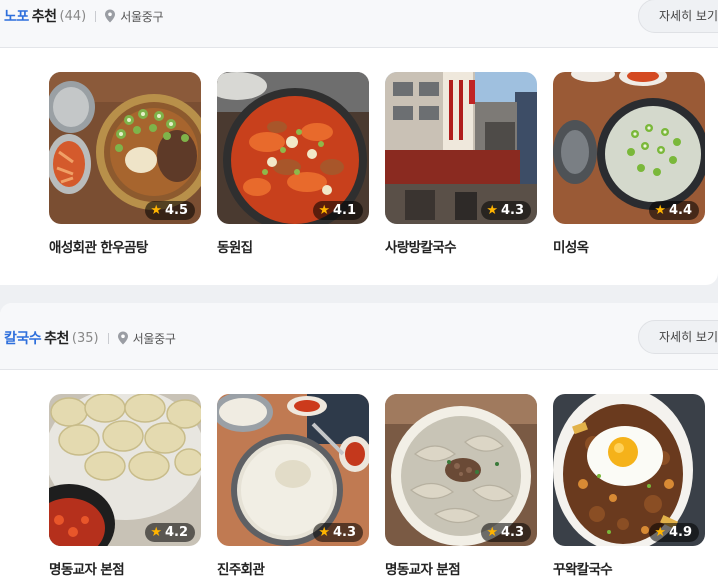 This screenshot has height=587, width=718. I want to click on restaurant-card: ★ 4.5 애성회관 한우곰탕, so click(125, 164).